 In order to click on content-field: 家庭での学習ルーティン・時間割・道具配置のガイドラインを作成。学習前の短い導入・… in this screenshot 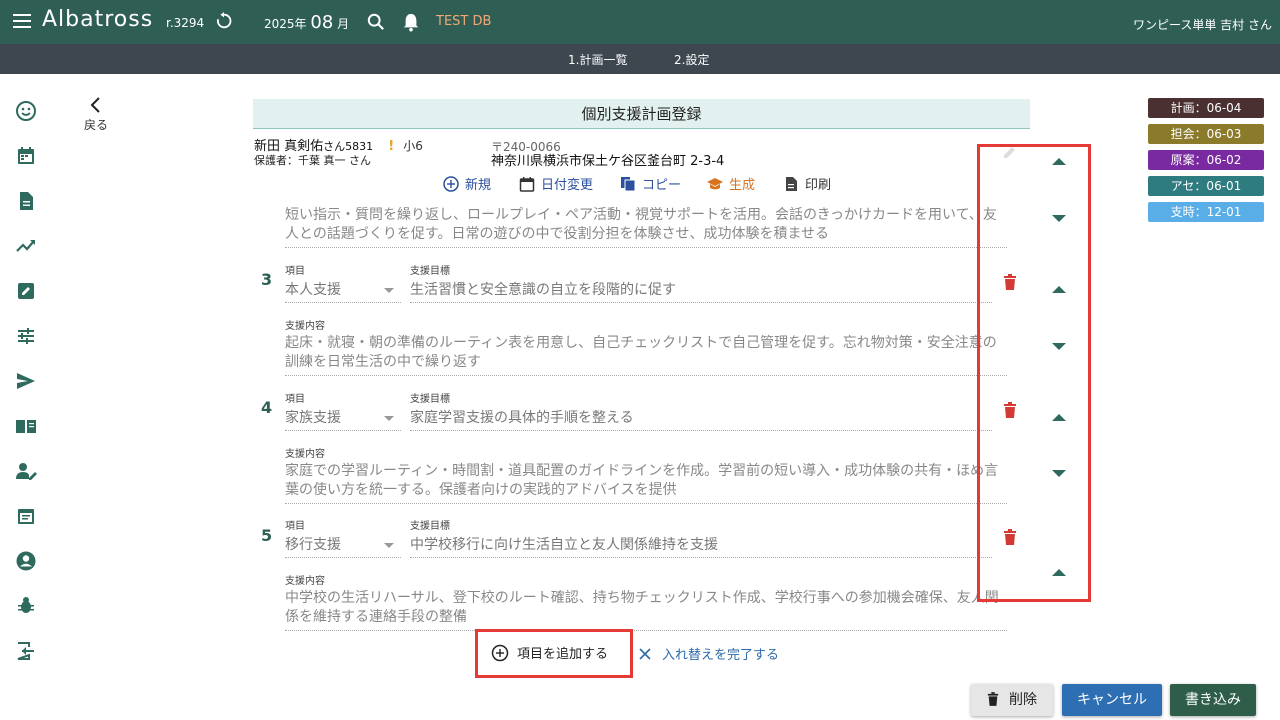, I will do `click(646, 483)`.